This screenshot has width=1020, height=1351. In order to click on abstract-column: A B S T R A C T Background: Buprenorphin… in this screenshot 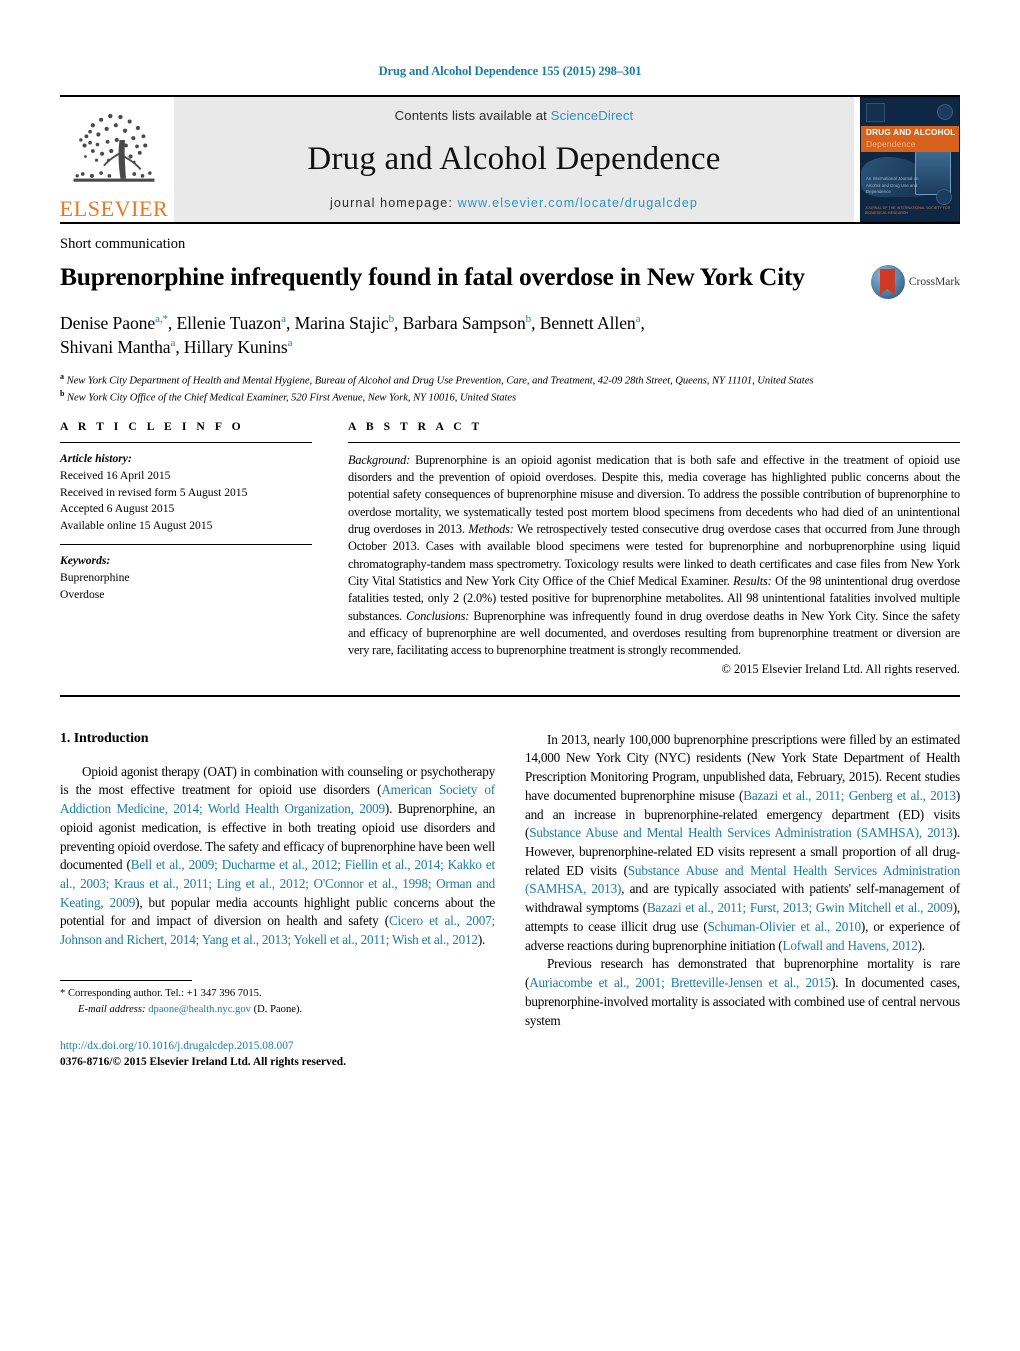, I will do `click(654, 548)`.